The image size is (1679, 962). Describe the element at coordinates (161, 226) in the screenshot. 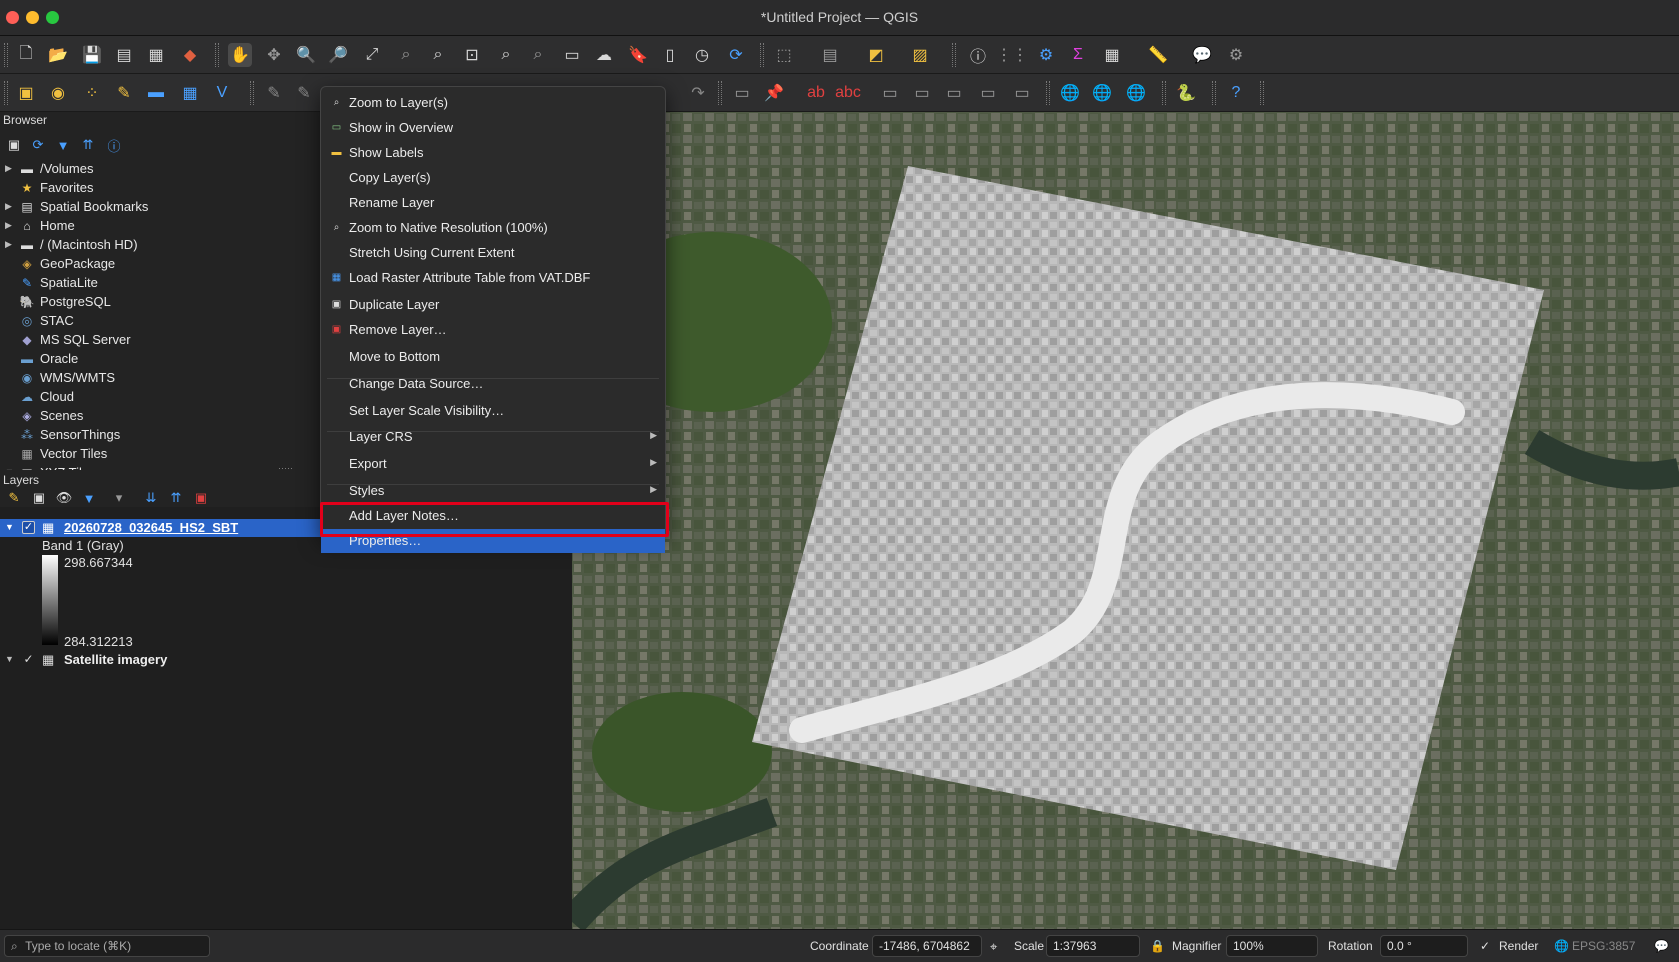

I see `browser-item: ▶ ⌂ Home` at that location.